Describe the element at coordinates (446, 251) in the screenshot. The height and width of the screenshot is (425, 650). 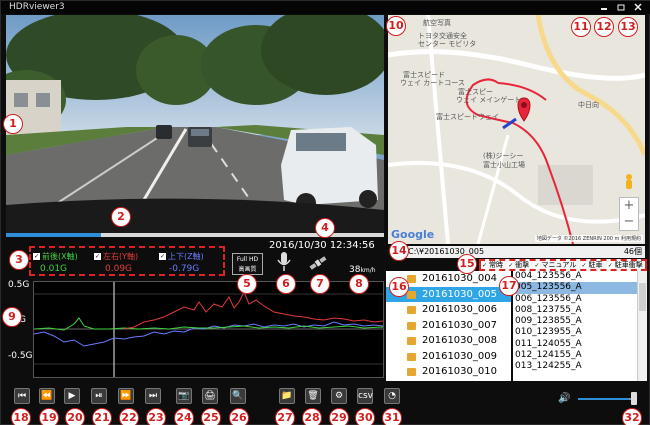
I see `file-path: C:\¥20161030_005` at that location.